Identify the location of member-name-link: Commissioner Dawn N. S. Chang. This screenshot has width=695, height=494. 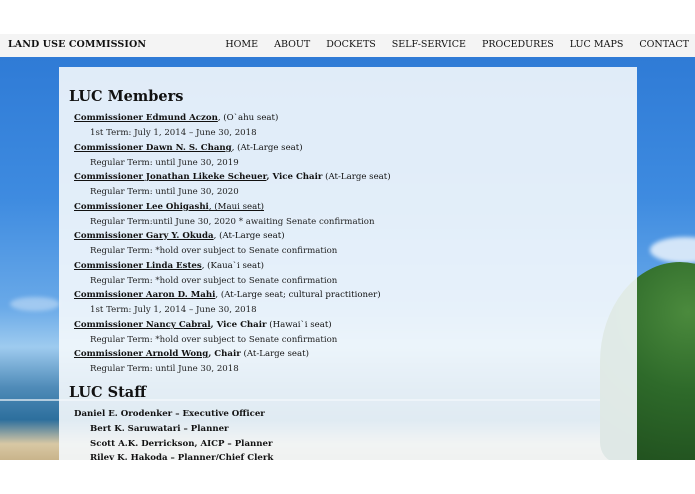
(153, 148).